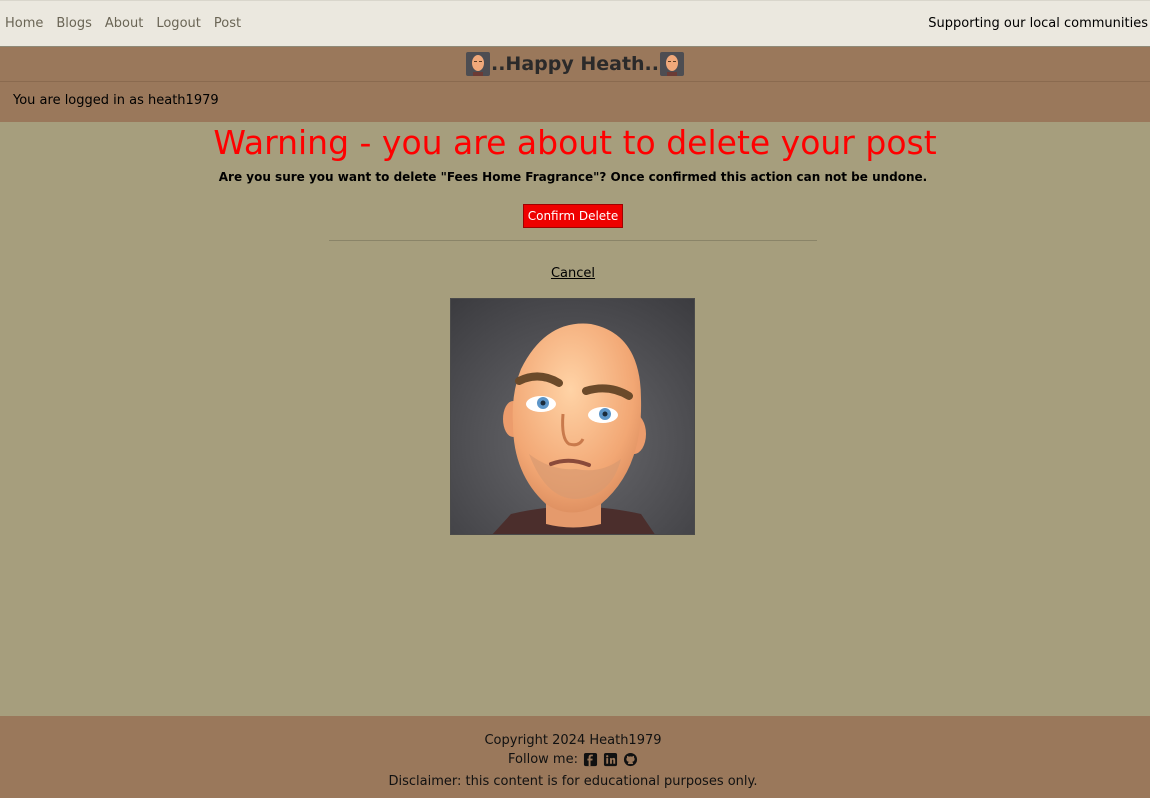  Describe the element at coordinates (74, 23) in the screenshot. I see `nav-link-blogs: Blogs` at that location.